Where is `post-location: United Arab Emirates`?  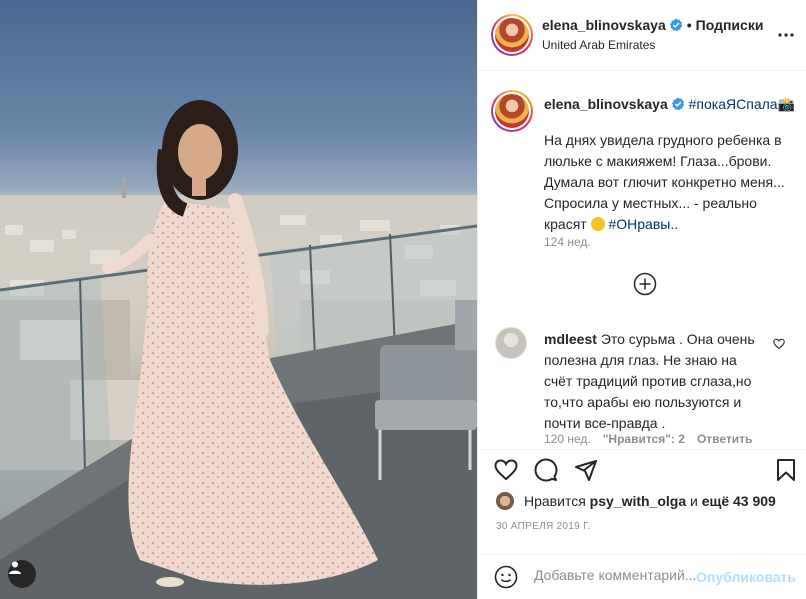
post-location: United Arab Emirates is located at coordinates (598, 45).